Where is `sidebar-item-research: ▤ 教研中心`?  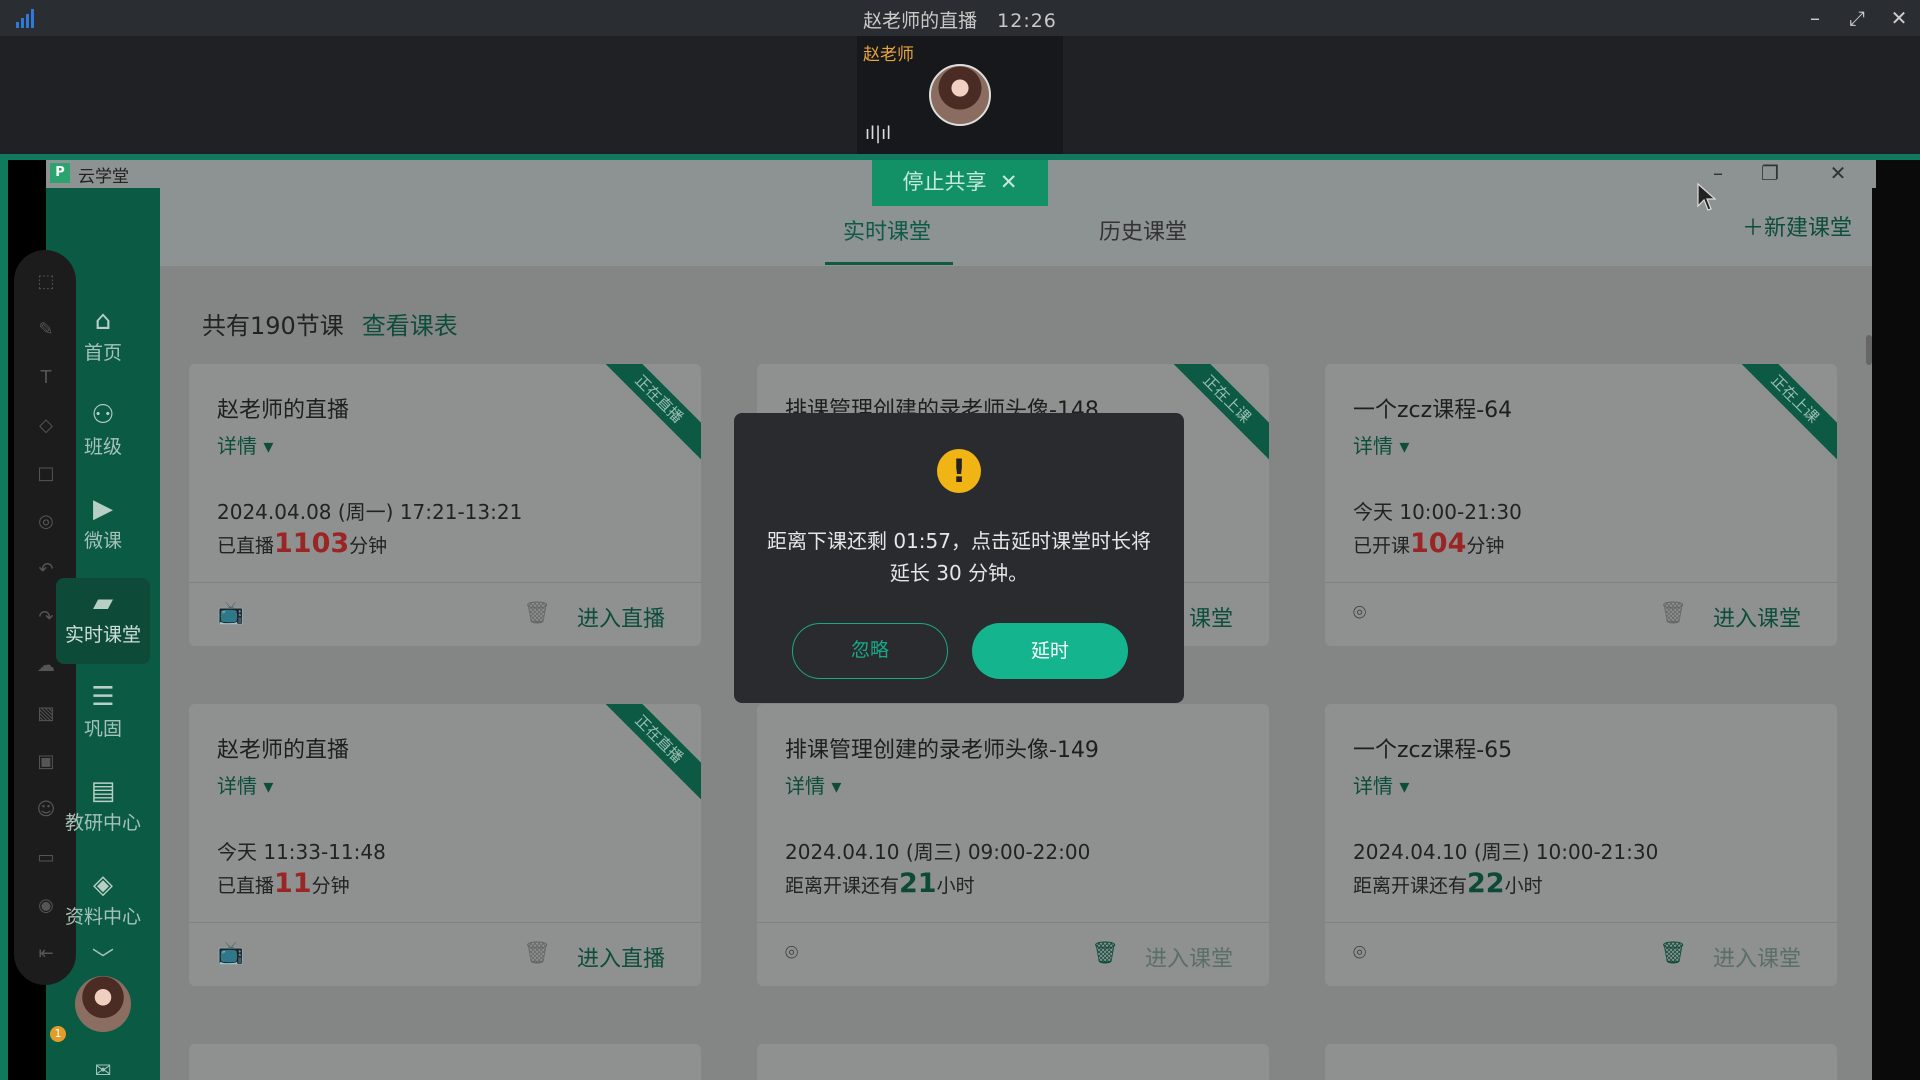 sidebar-item-research: ▤ 教研中心 is located at coordinates (103, 804).